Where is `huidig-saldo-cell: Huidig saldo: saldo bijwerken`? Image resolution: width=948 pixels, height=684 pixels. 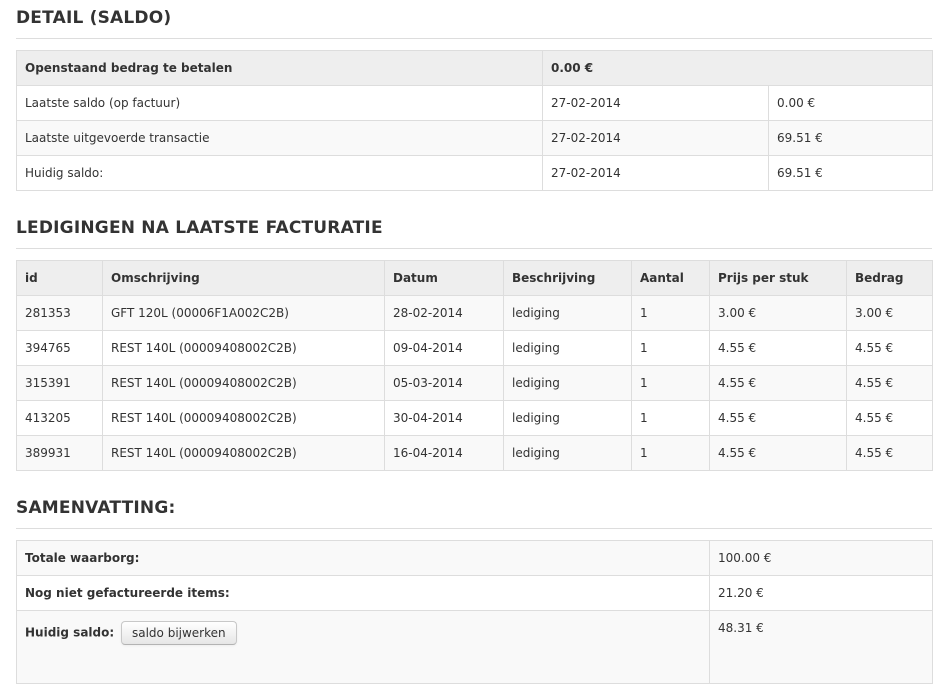 huidig-saldo-cell: Huidig saldo: saldo bijwerken is located at coordinates (363, 647).